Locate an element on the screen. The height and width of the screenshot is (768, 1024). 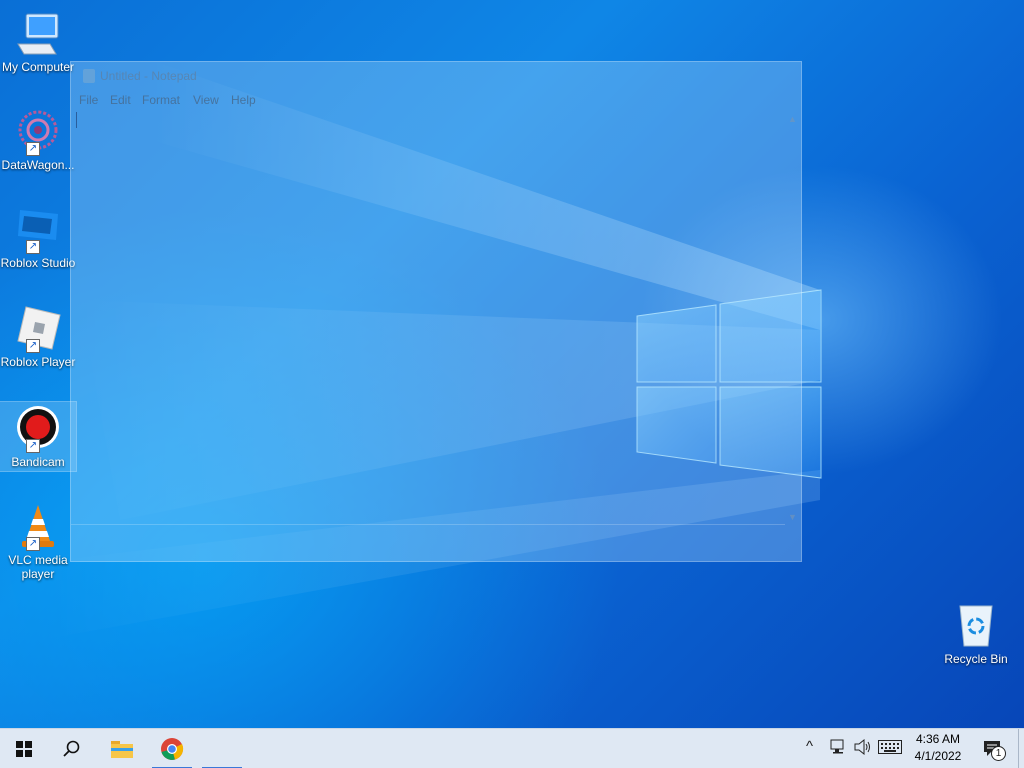
window-title: Untitled - Notepad is located at coordinates (148, 76).